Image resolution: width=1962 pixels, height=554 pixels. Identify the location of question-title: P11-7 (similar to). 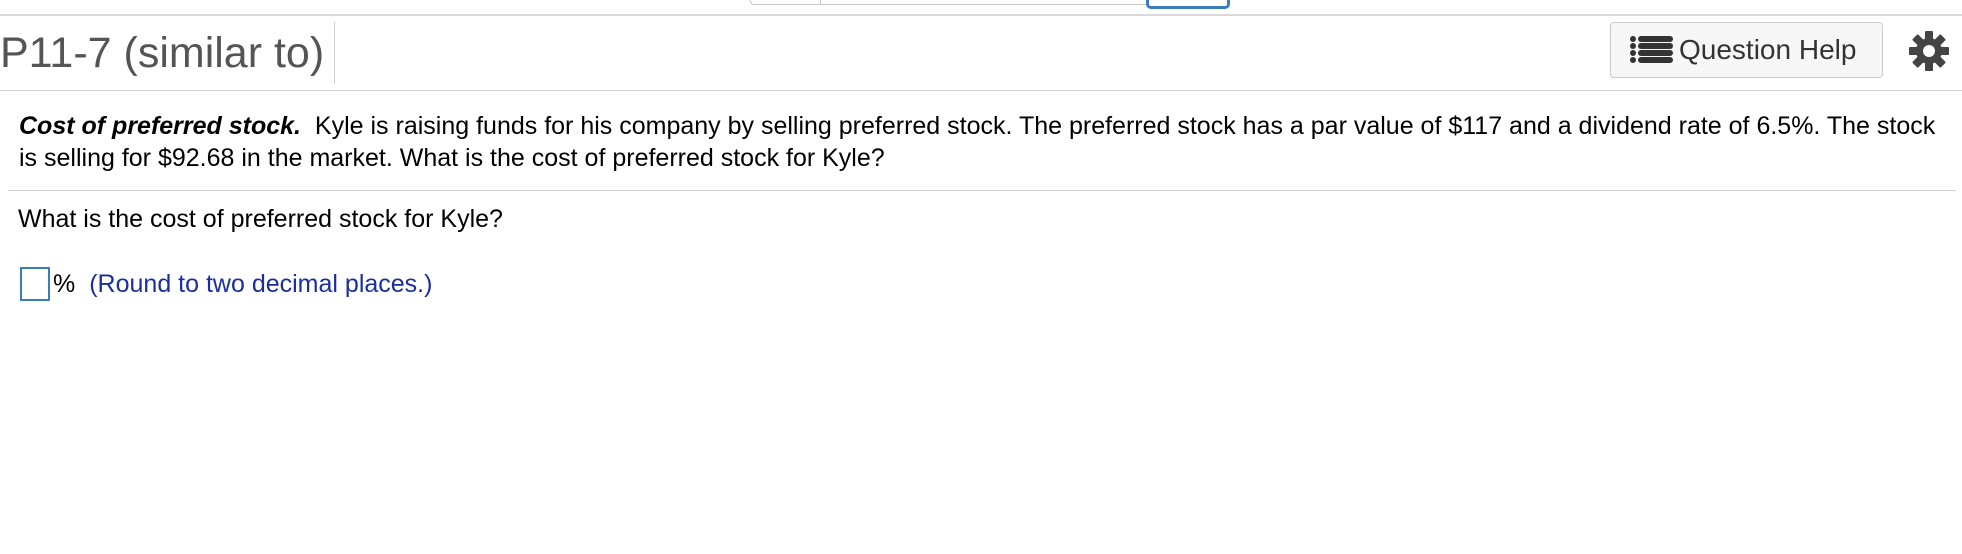
(168, 53).